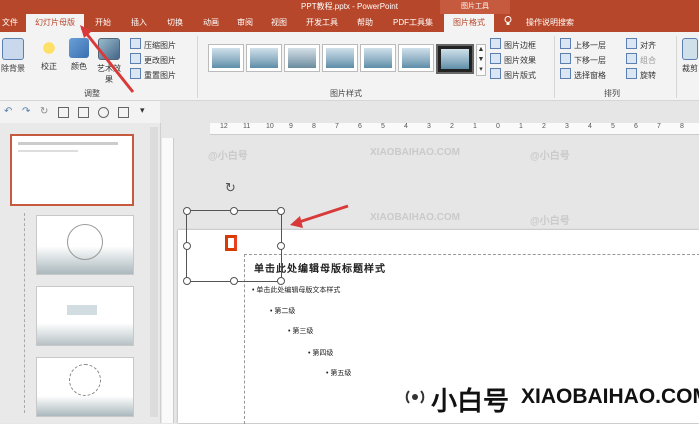  I want to click on brand-site: XIAOBAIHAO.COM, so click(610, 396).